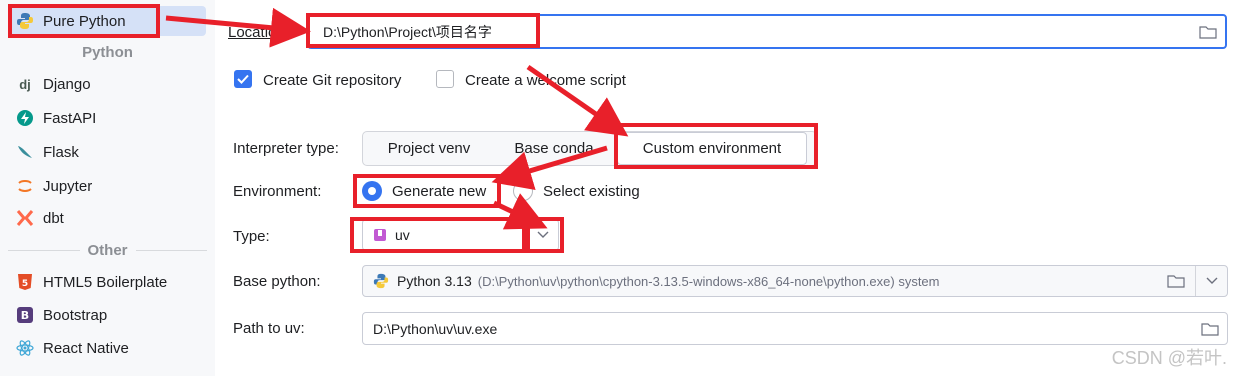  What do you see at coordinates (107, 218) in the screenshot?
I see `sidebar-item-dbt: dbt` at bounding box center [107, 218].